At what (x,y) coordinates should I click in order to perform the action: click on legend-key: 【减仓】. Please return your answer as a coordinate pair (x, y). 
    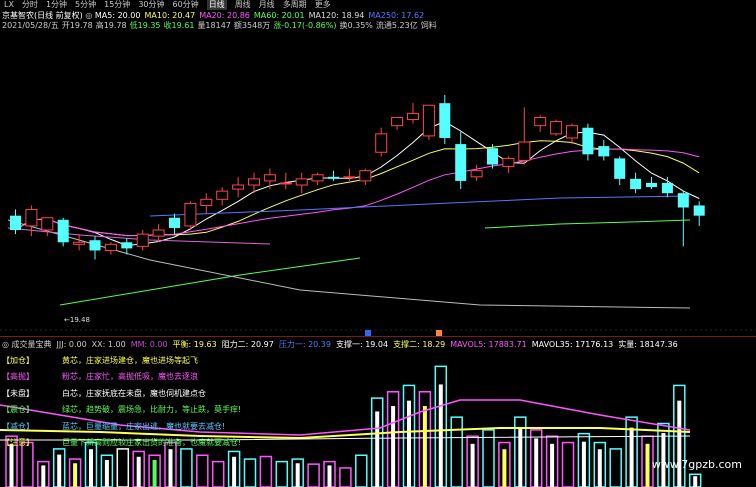
    Looking at the image, I should click on (18, 426).